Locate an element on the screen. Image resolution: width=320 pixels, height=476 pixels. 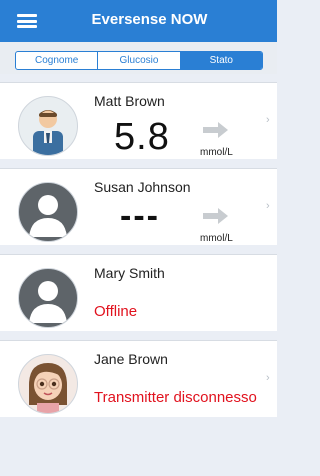
patient-name: Susan Johnson is located at coordinates (142, 187).